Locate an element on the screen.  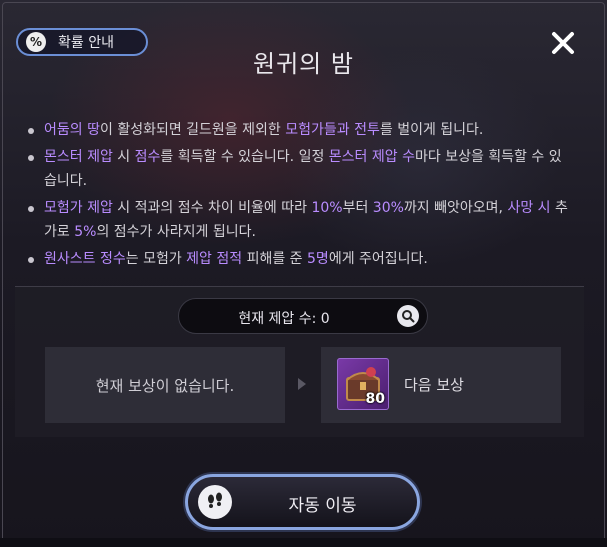
description-text: 까지 빼앗아오며, is located at coordinates (455, 208).